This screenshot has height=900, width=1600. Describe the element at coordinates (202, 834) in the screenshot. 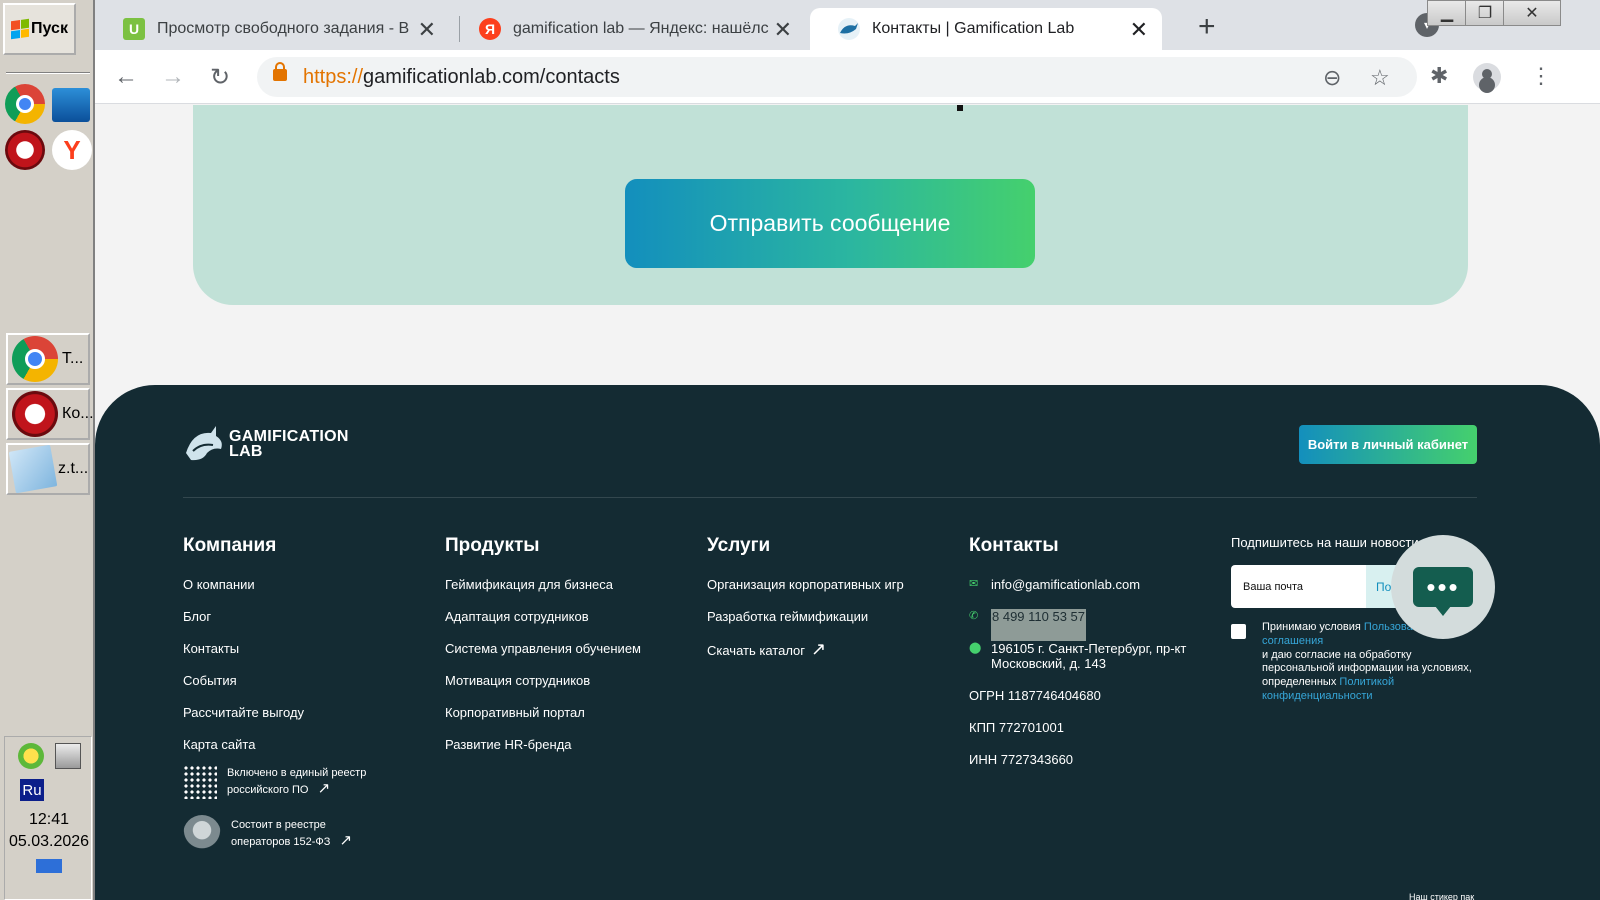

I see `coat-of-arms-icon` at that location.